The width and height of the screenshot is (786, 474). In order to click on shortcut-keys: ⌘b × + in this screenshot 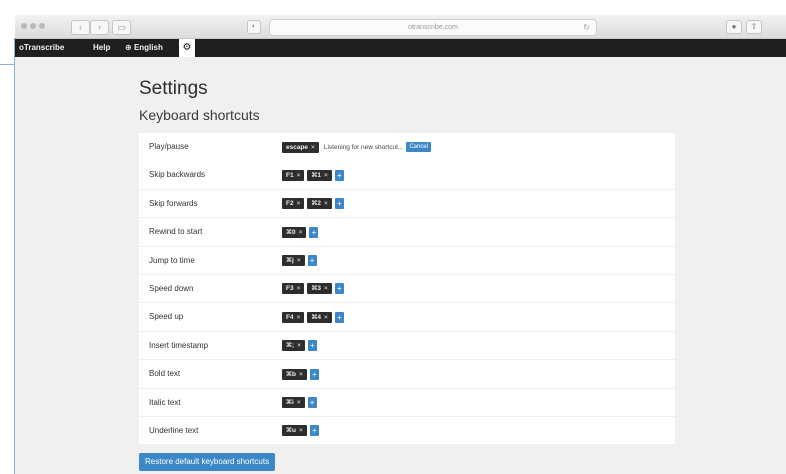, I will do `click(300, 374)`.